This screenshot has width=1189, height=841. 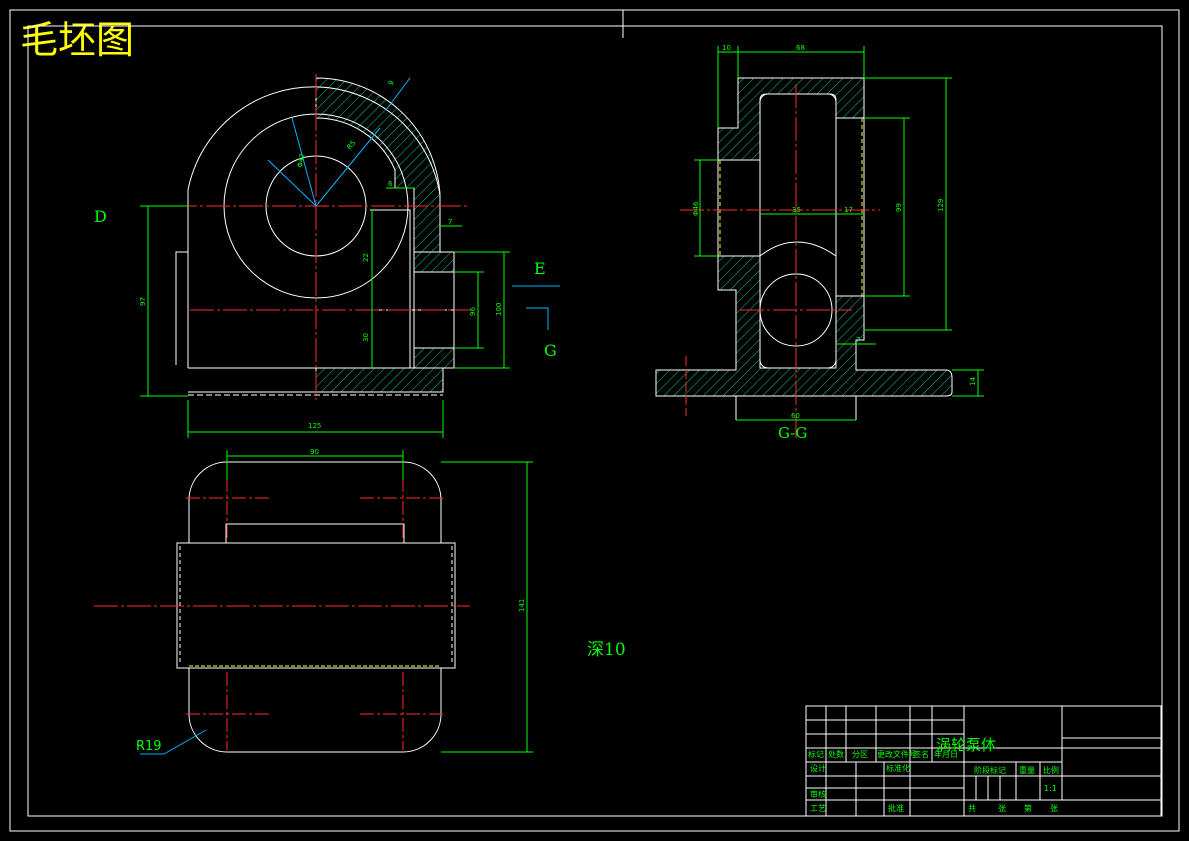 What do you see at coordinates (990, 770) in the screenshot?
I see `tb-stage: 阶段标记` at bounding box center [990, 770].